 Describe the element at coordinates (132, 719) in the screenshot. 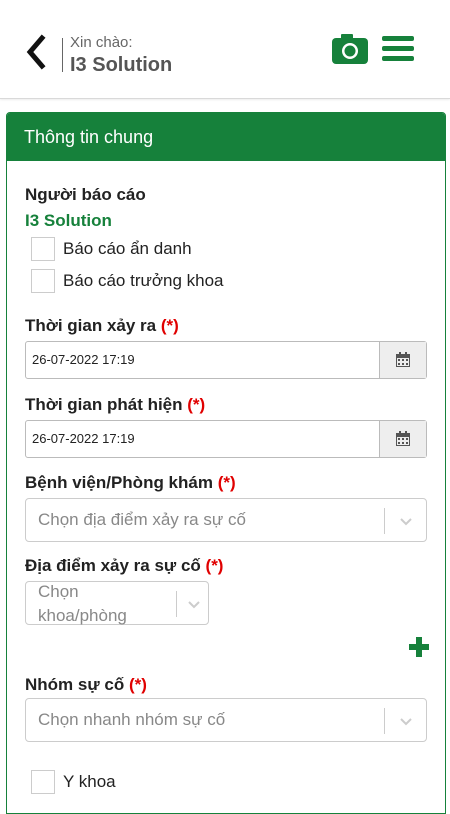

I see `incident-group-select-placeholder: Chọn nhanh nhóm sự cố` at that location.